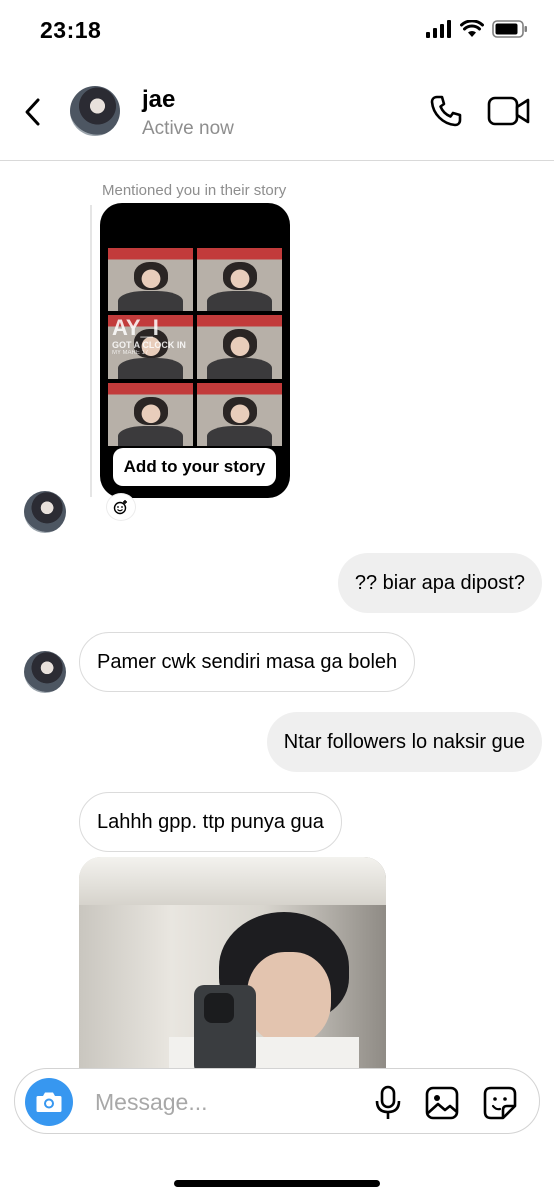 This screenshot has width=554, height=1200. Describe the element at coordinates (500, 1103) in the screenshot. I see `sticker-icon` at that location.